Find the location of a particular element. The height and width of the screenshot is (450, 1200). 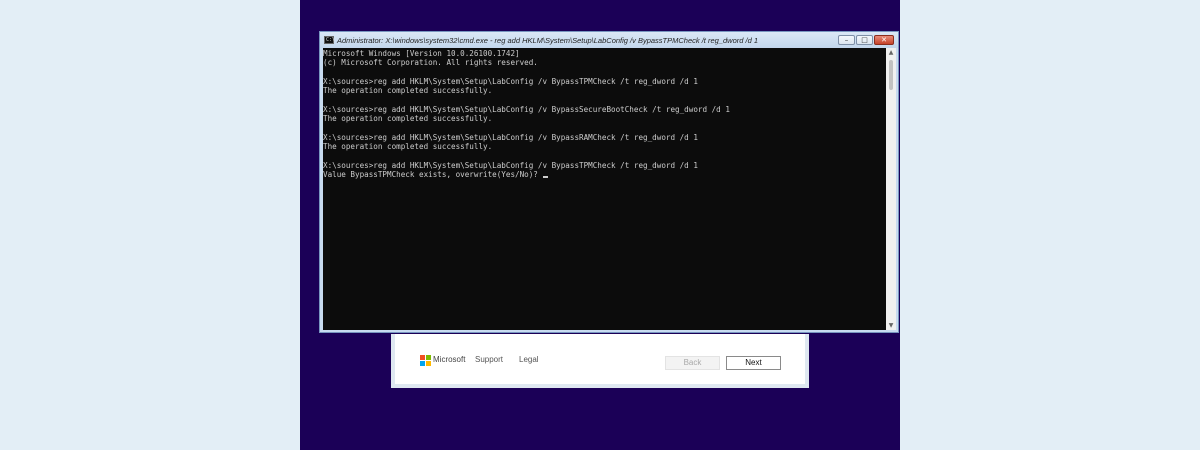

microsoft-brand-text: Microsoft is located at coordinates (449, 359).